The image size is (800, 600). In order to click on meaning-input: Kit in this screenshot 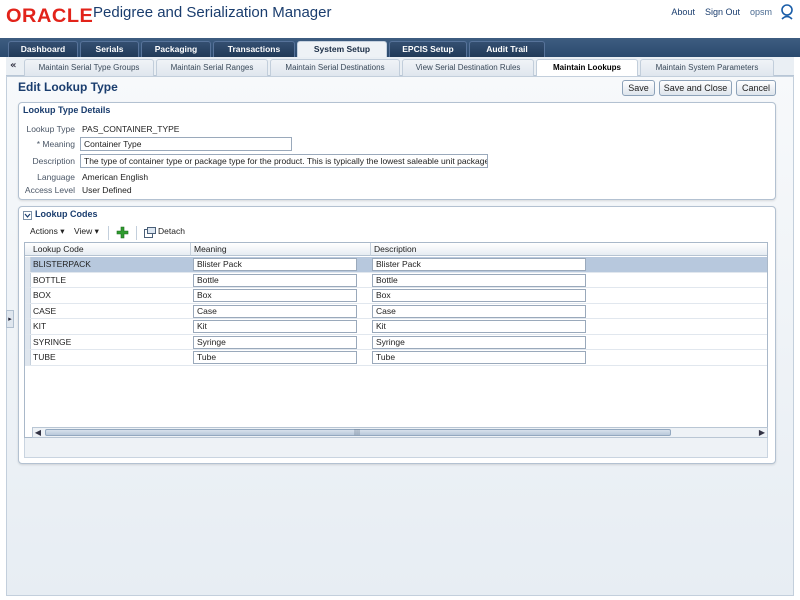, I will do `click(275, 326)`.